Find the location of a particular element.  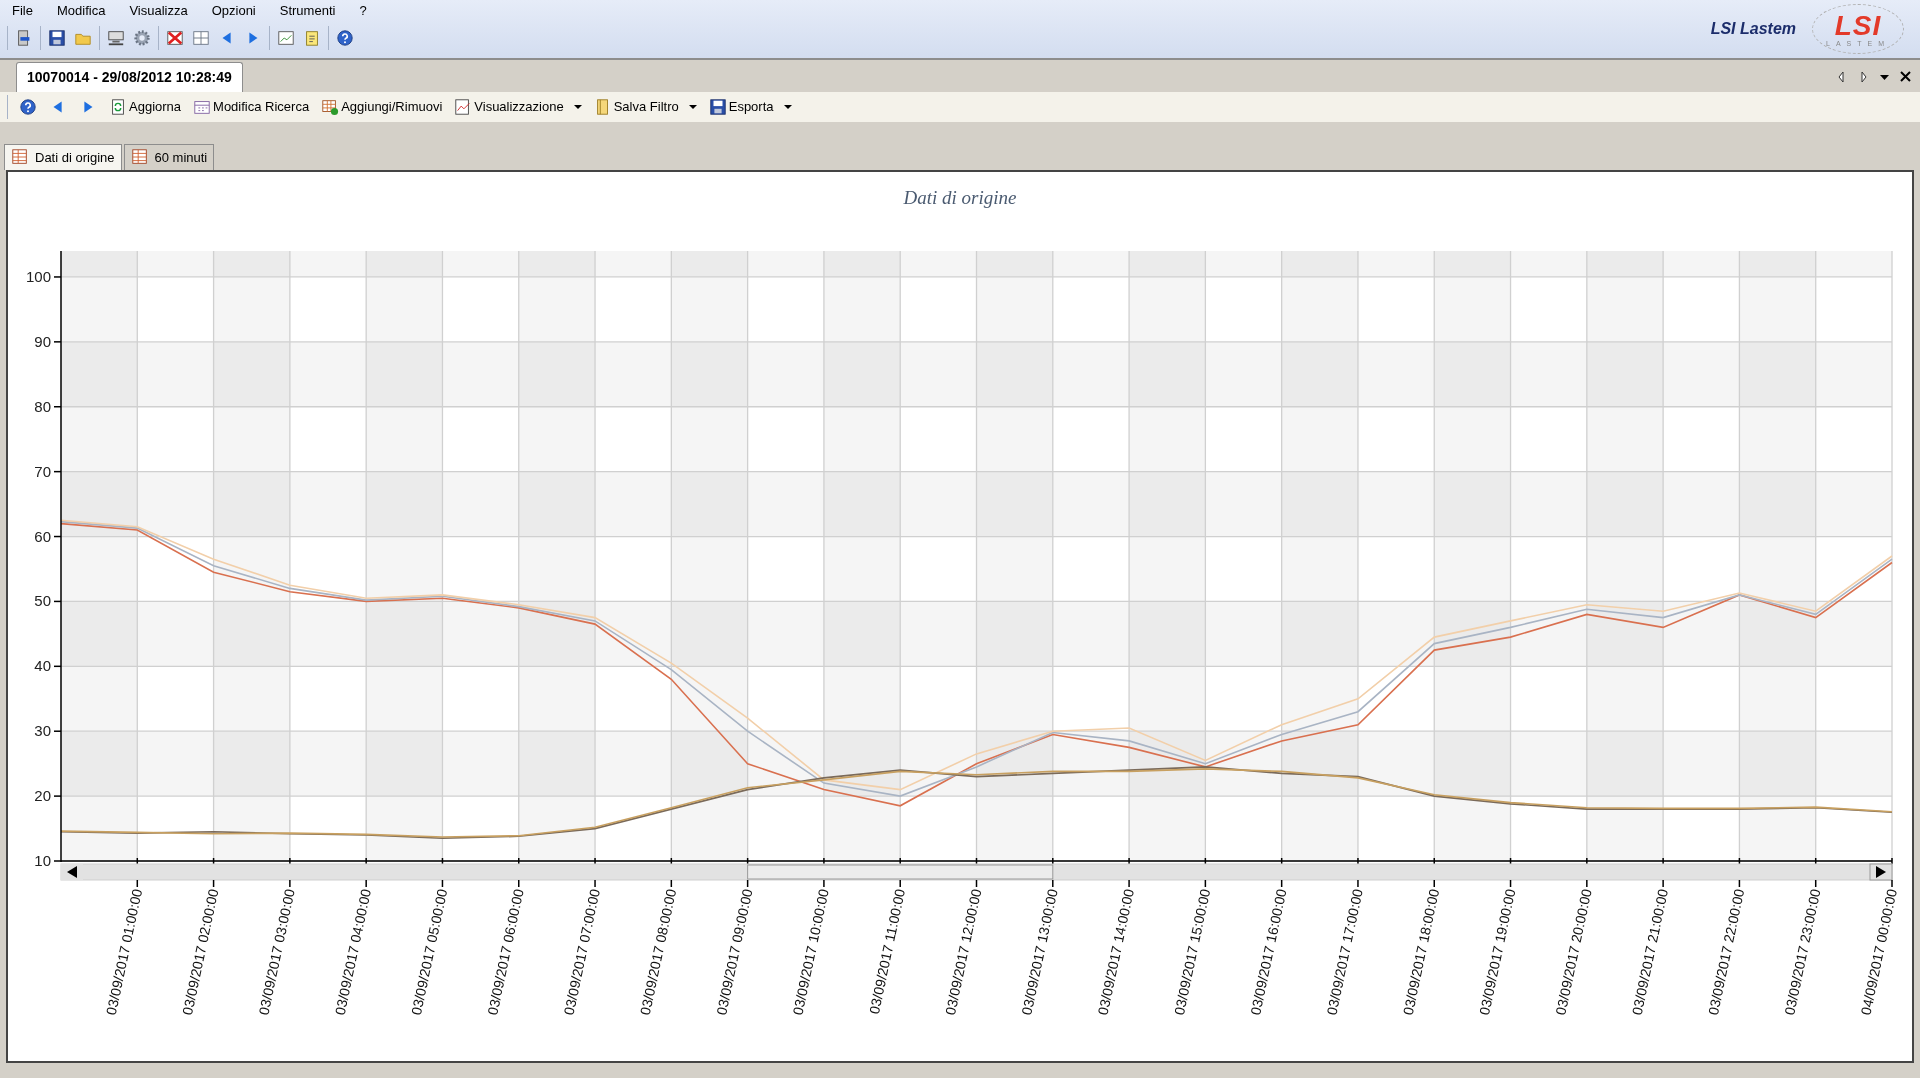

axis-tick-label: 03/09/2017 19:00:00 is located at coordinates (1497, 952).